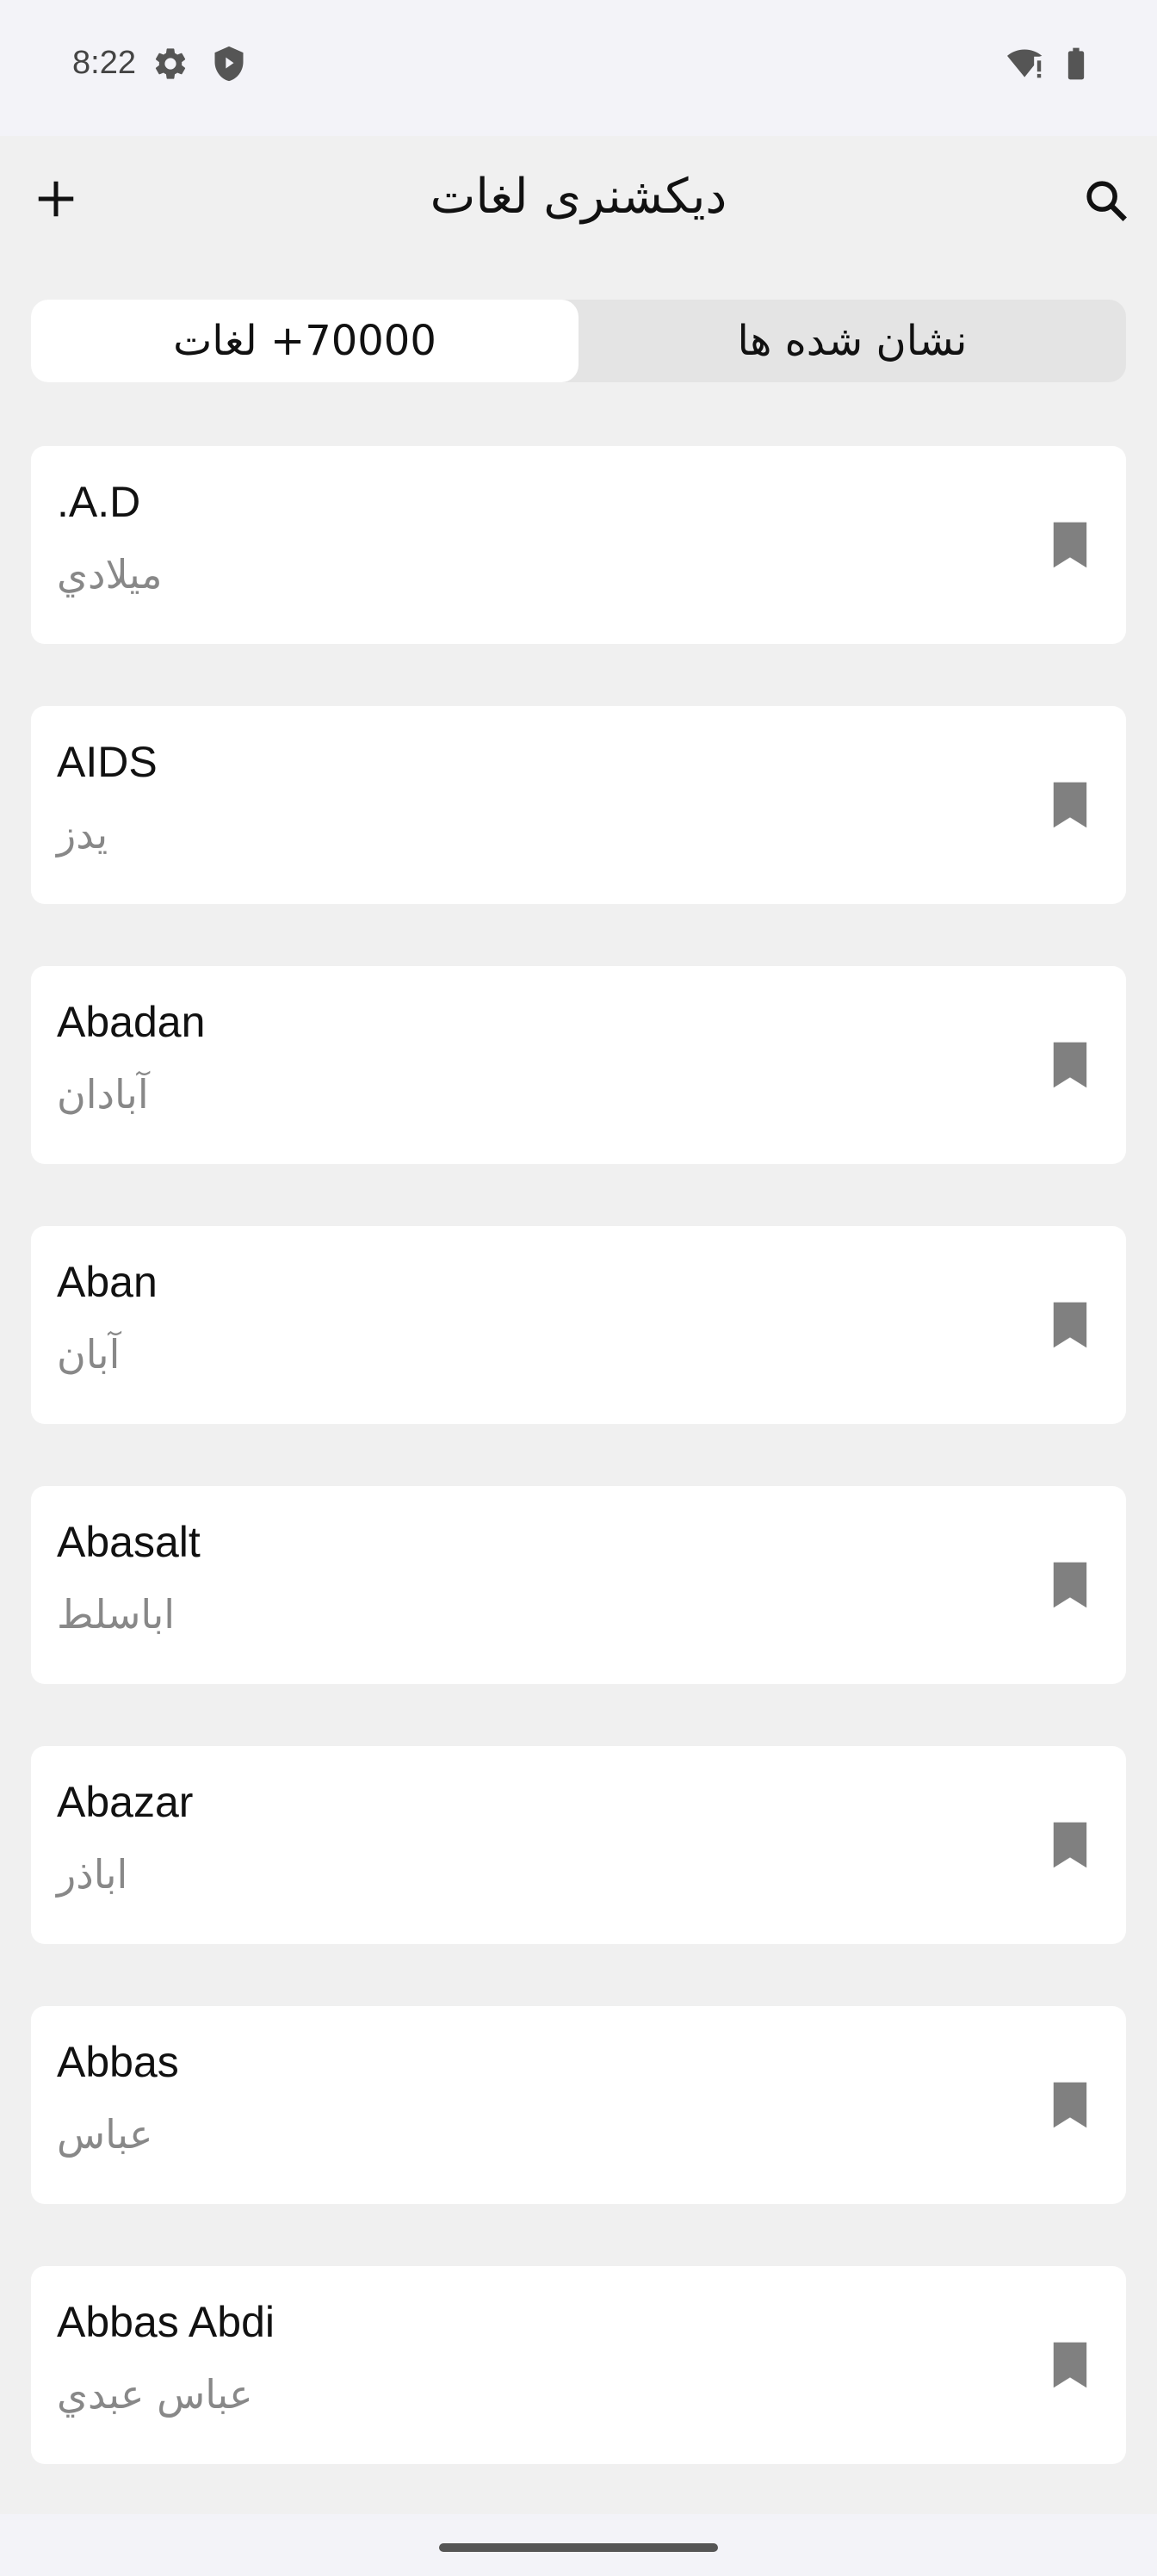  I want to click on word-item: Abbas عباس, so click(579, 2105).